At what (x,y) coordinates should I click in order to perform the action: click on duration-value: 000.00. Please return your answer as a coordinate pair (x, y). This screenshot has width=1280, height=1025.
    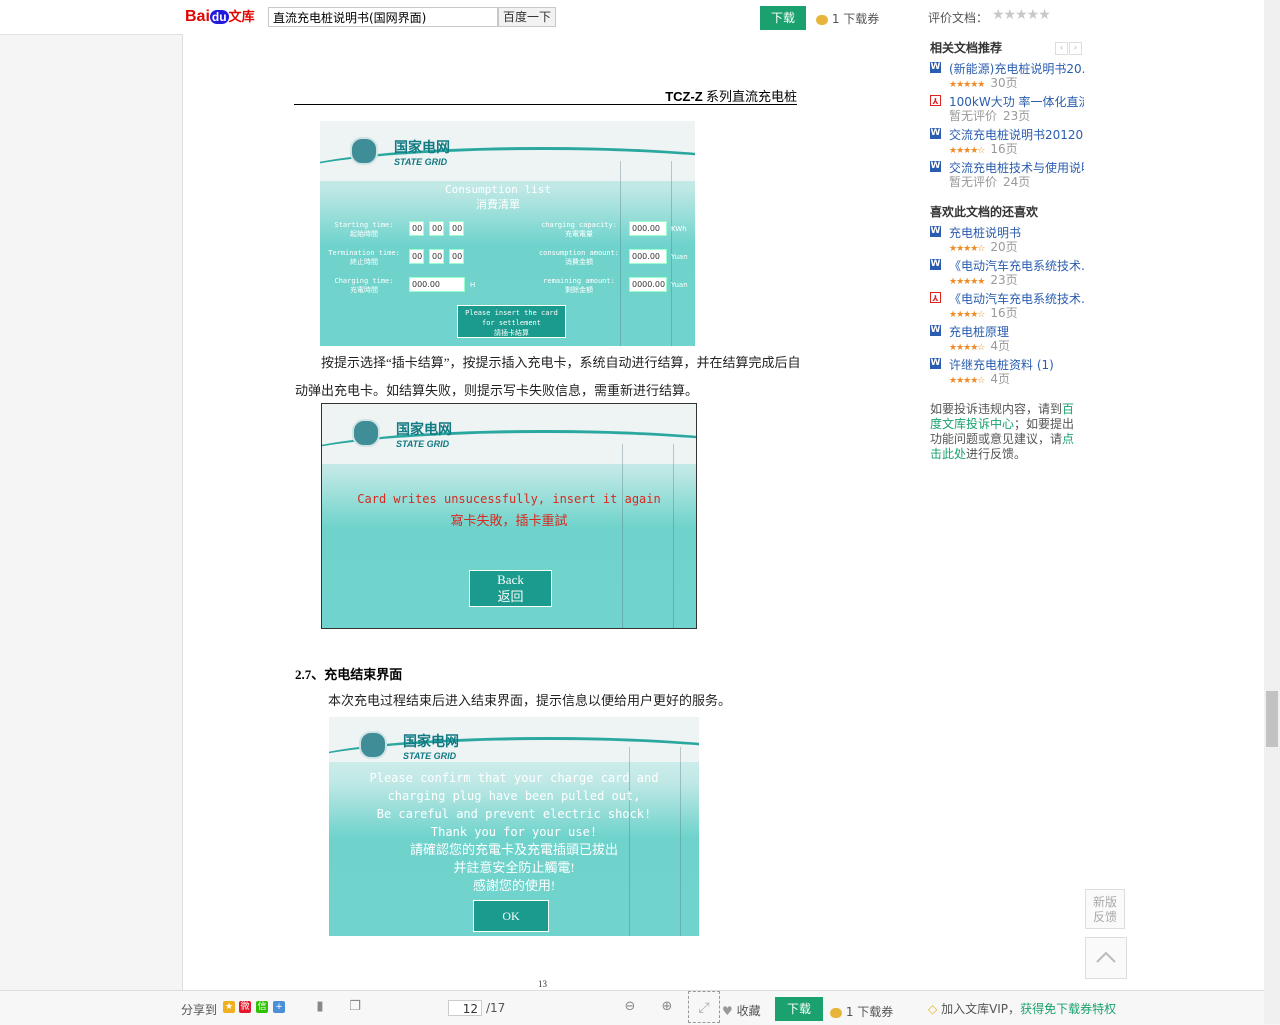
    Looking at the image, I should click on (437, 284).